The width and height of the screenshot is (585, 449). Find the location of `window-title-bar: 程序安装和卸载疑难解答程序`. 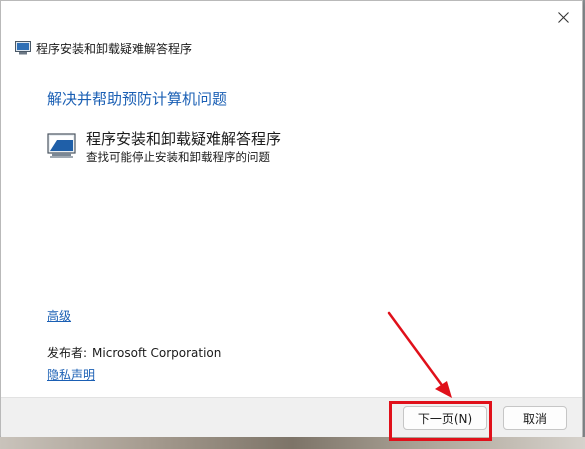

window-title-bar: 程序安装和卸载疑难解答程序 is located at coordinates (103, 48).